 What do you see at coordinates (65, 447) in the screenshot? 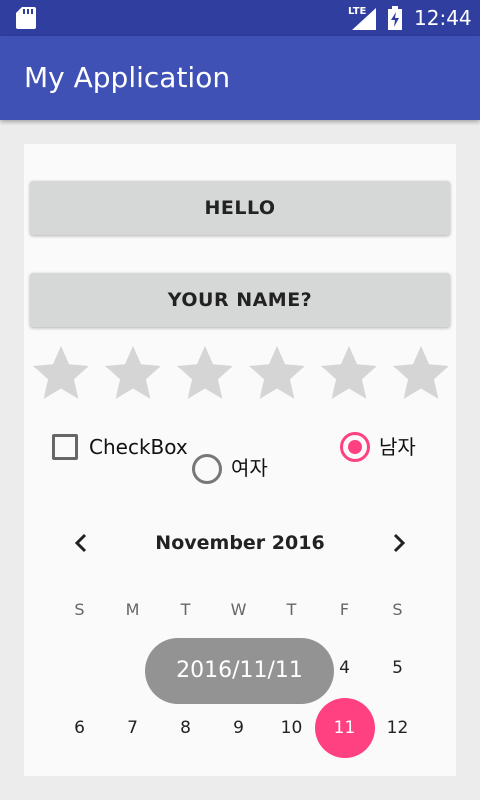
I see `checkbox` at bounding box center [65, 447].